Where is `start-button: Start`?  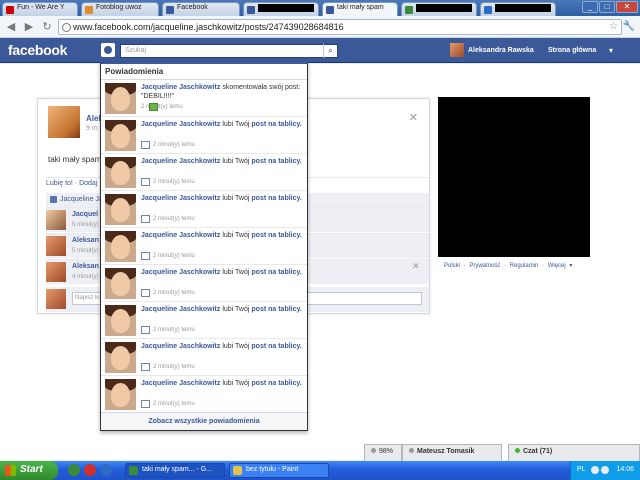 start-button: Start is located at coordinates (29, 470).